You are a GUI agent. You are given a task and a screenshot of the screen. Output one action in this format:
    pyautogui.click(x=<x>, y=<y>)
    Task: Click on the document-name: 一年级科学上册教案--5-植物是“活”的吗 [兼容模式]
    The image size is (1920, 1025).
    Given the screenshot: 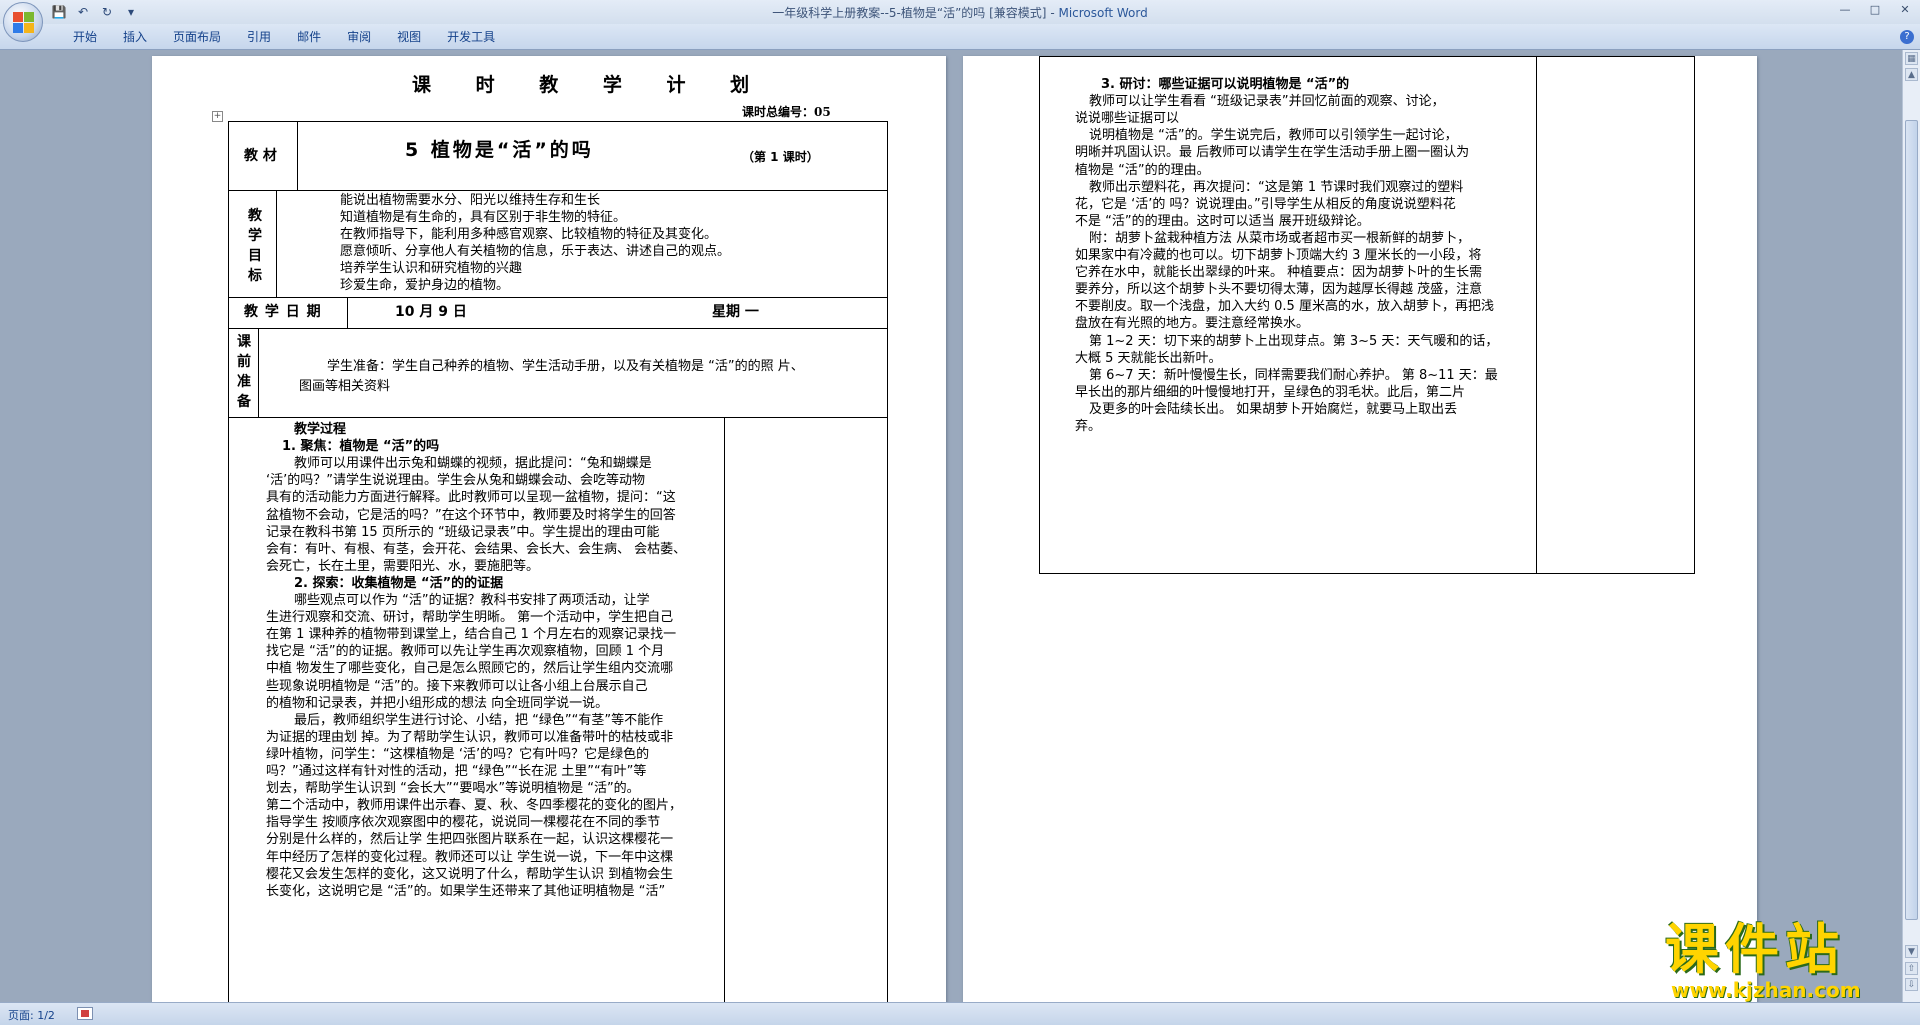 What is the action you would take?
    pyautogui.click(x=909, y=13)
    